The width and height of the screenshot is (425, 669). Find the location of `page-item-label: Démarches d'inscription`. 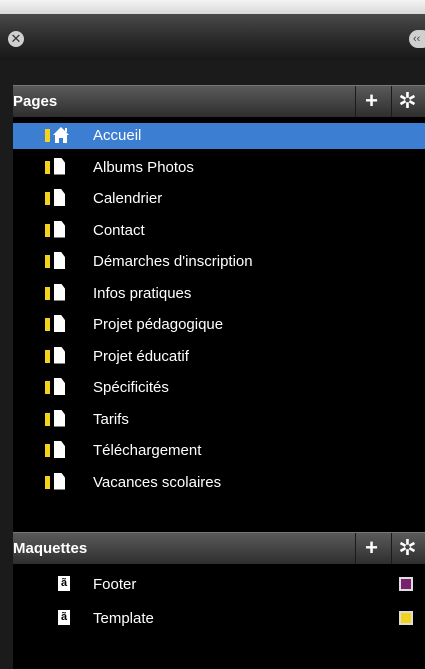

page-item-label: Démarches d'inscription is located at coordinates (173, 261).